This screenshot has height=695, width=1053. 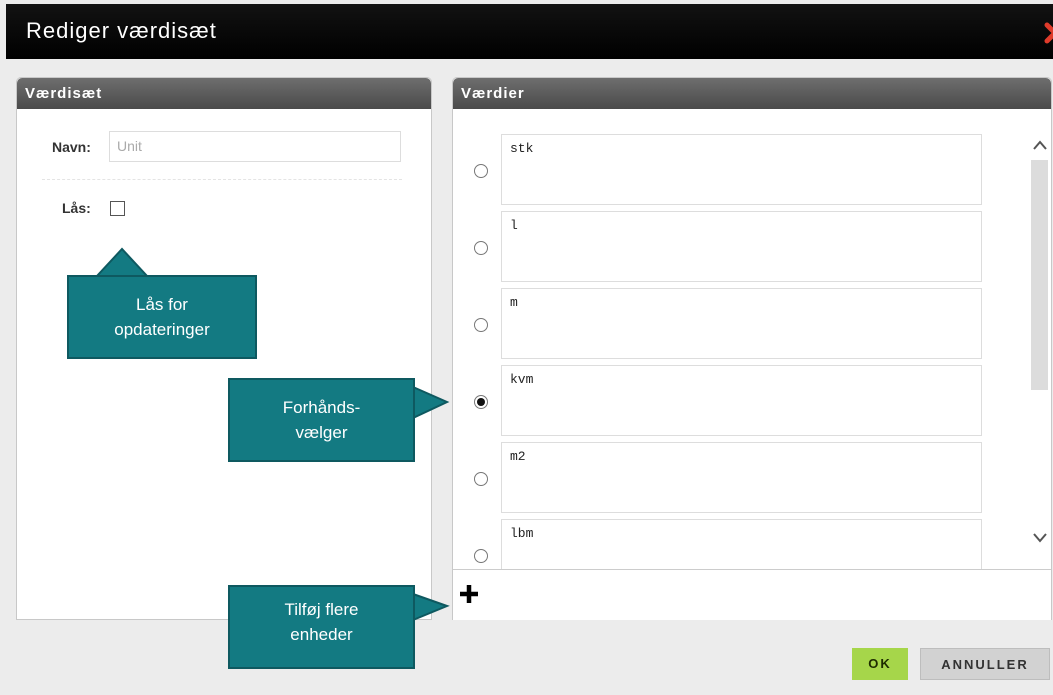 What do you see at coordinates (985, 664) in the screenshot?
I see `cancel-button: ANNULLER` at bounding box center [985, 664].